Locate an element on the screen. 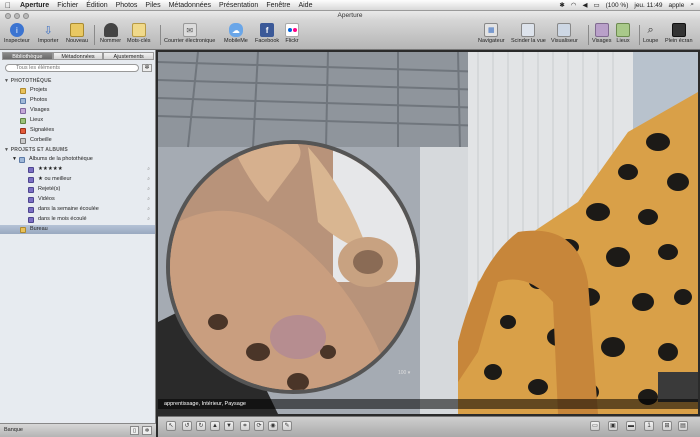 Image resolution: width=700 pixels, height=437 pixels. importer-button: ⇩ Importer is located at coordinates (48, 34).